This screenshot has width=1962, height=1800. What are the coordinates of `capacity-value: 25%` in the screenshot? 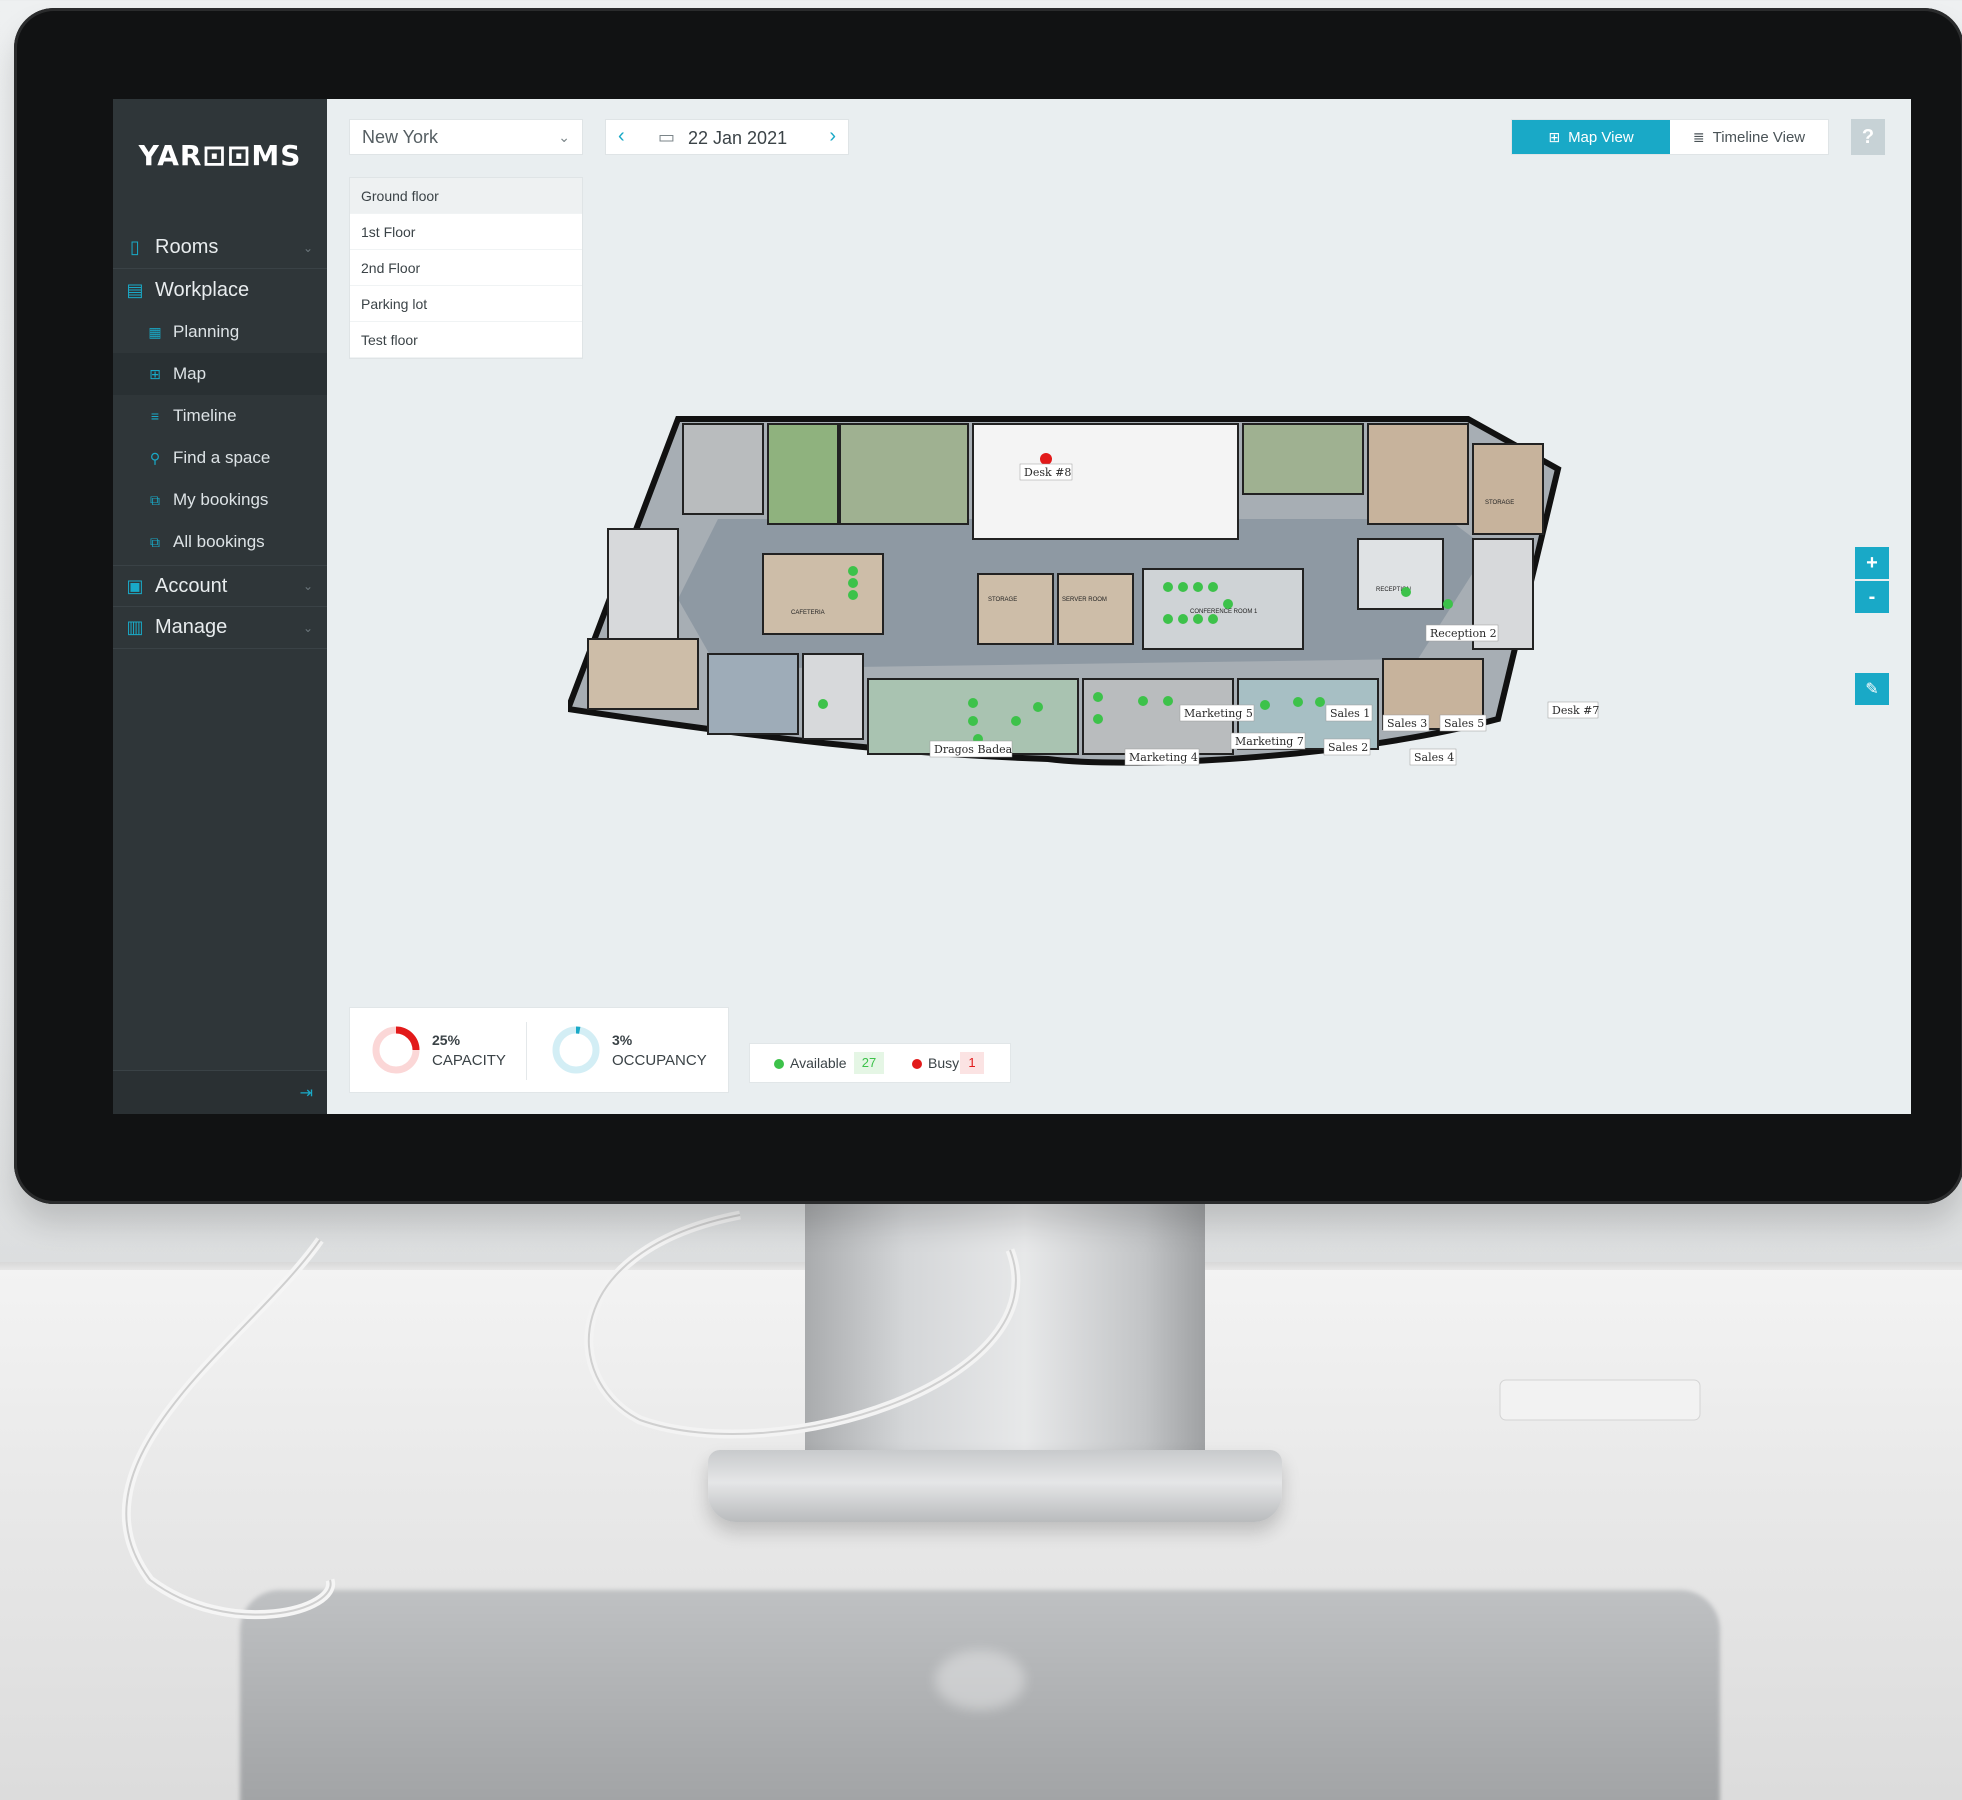 It's located at (446, 1040).